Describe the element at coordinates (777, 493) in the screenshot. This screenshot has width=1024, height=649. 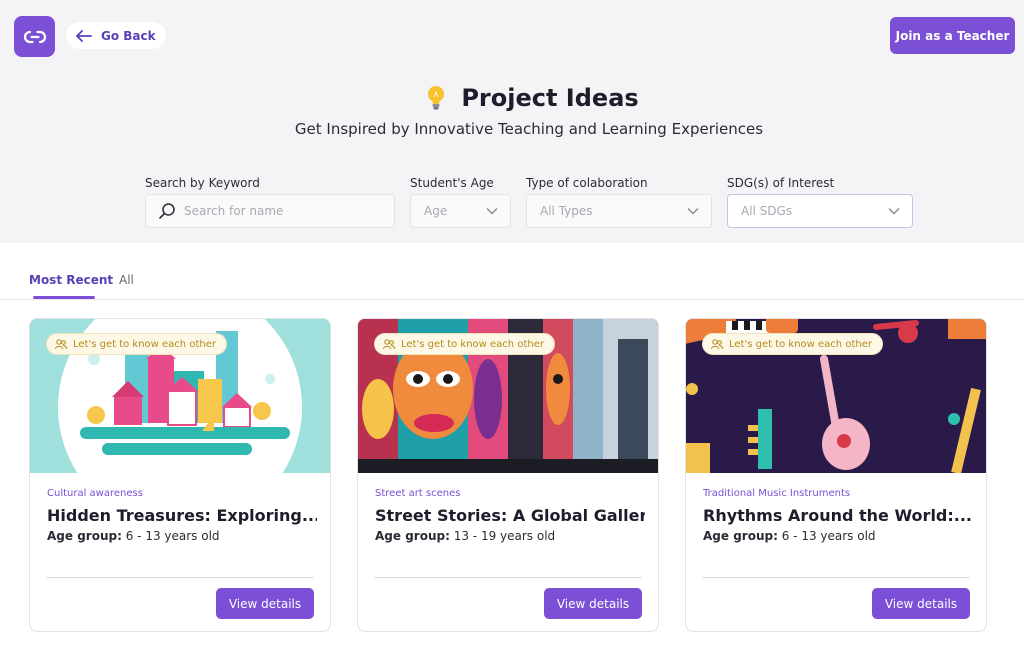
I see `project-category: Traditional Music Instruments` at that location.